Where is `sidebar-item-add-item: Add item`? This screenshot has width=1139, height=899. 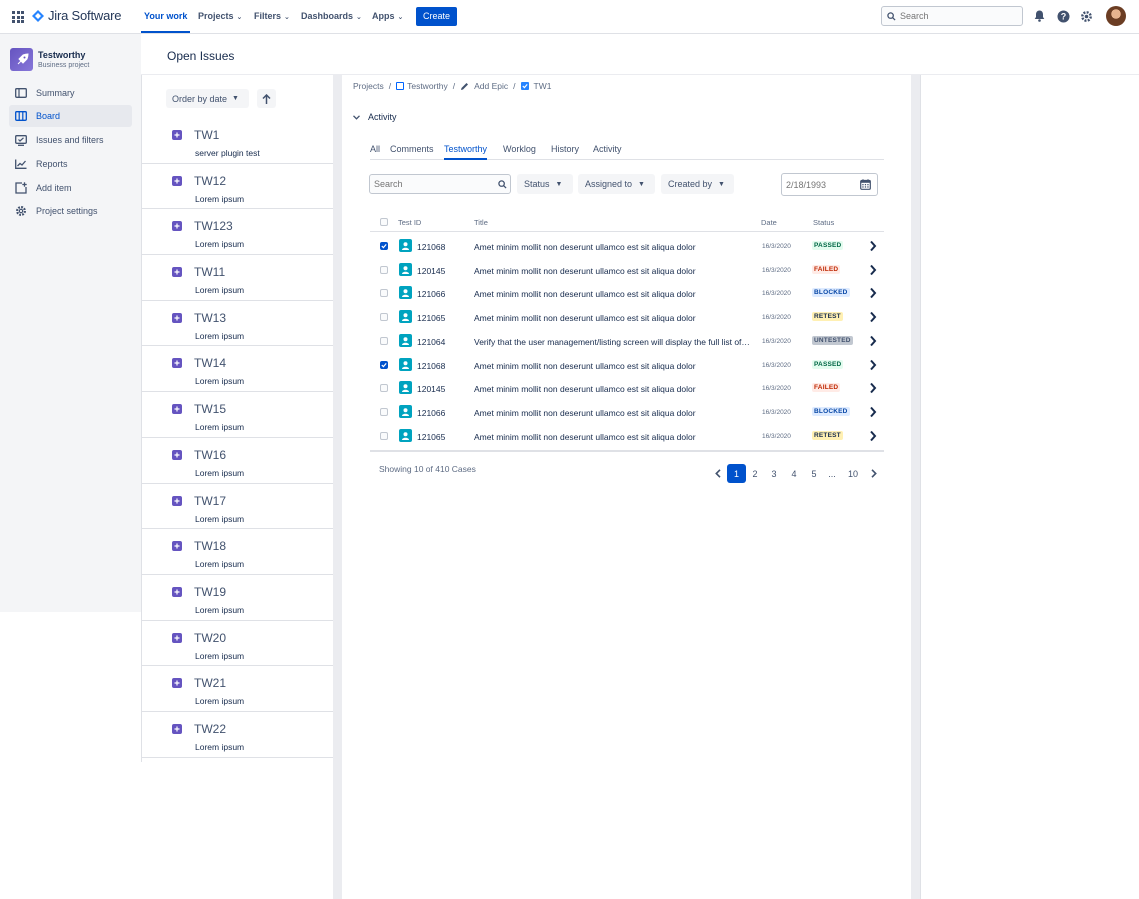
sidebar-item-add-item: Add item is located at coordinates (70, 188).